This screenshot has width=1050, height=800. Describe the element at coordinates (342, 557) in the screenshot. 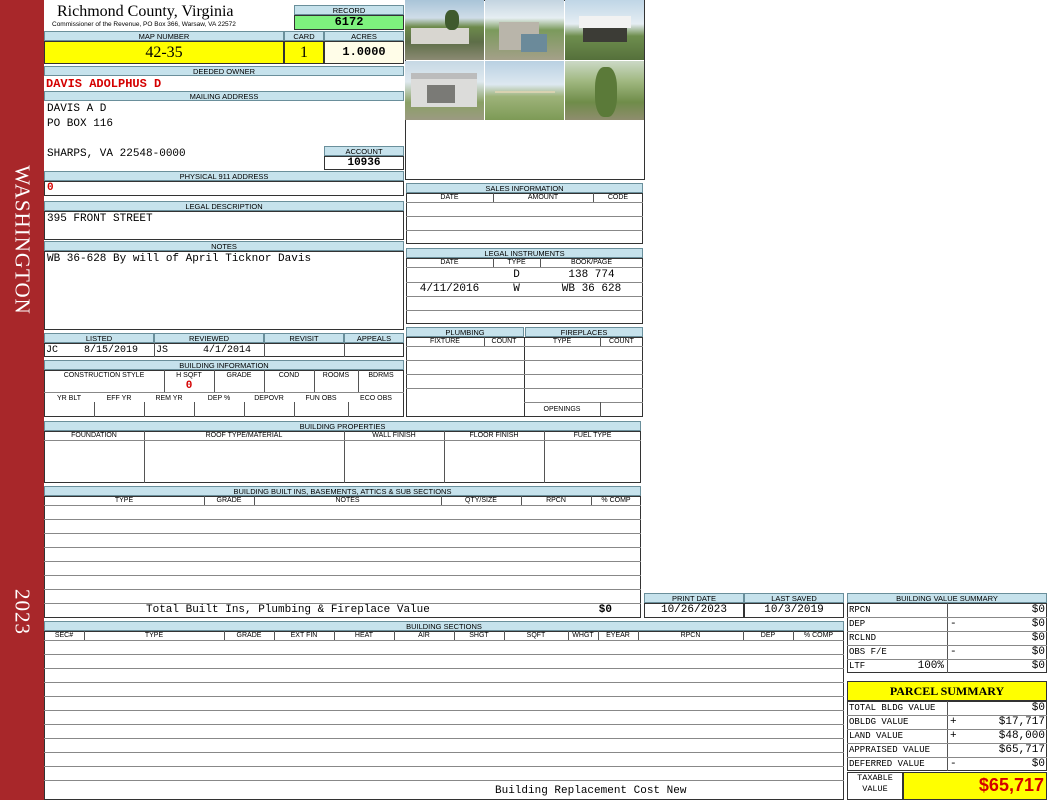

I see `builtins-table` at that location.